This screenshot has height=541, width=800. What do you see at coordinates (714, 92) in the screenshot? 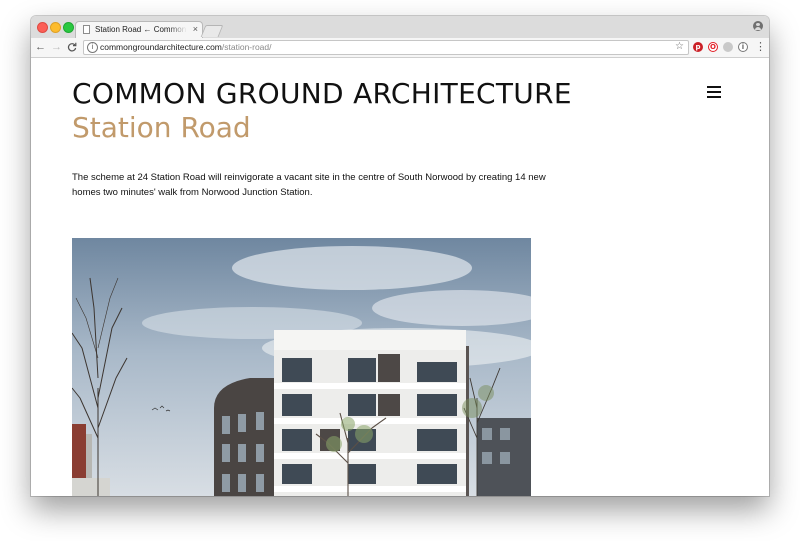
I see `hamburger-menu-icon` at bounding box center [714, 92].